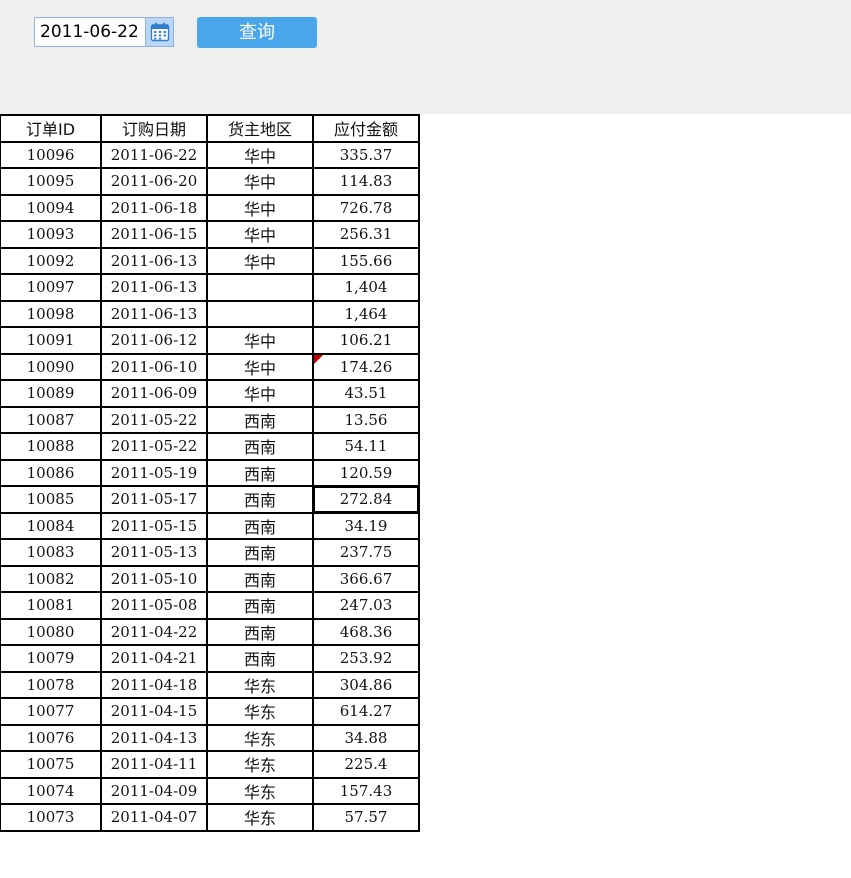 The width and height of the screenshot is (851, 878). Describe the element at coordinates (154, 684) in the screenshot. I see `order-date-cell: 2011-04-18` at that location.